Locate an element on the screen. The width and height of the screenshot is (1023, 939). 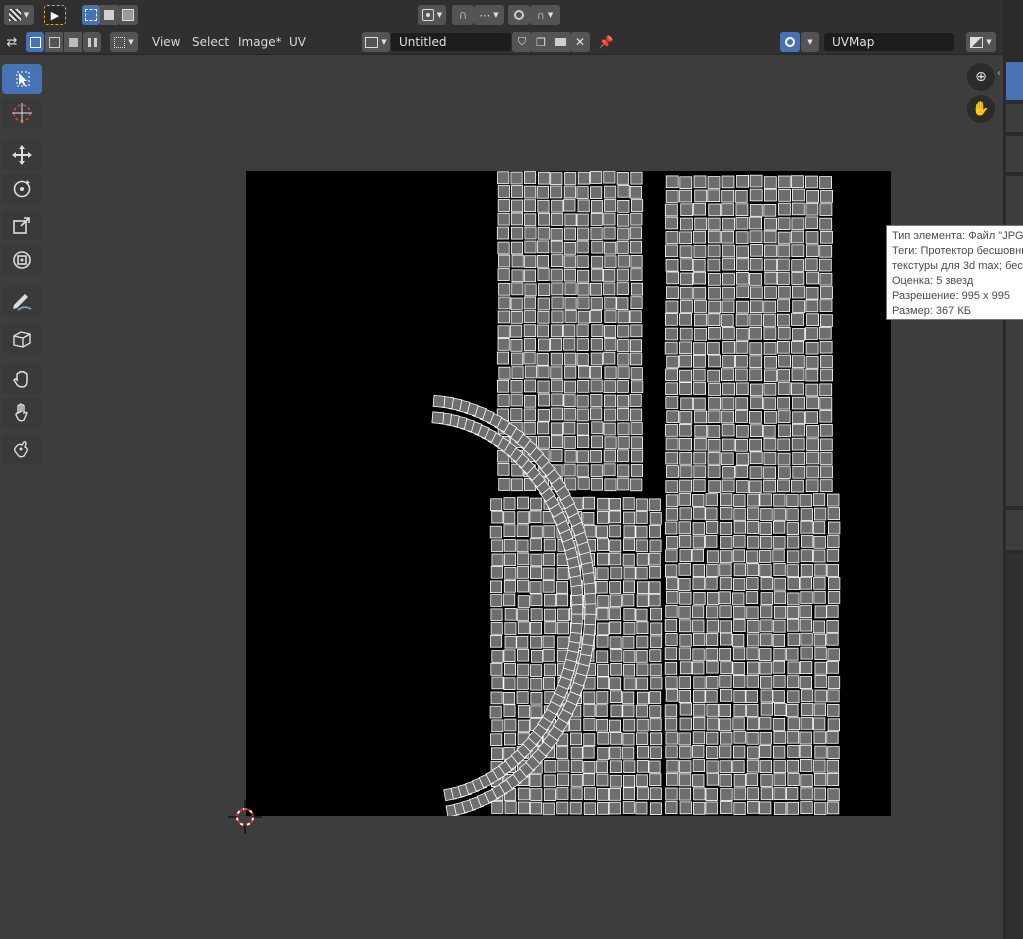
editor-type-button: ▼ is located at coordinates (19, 15).